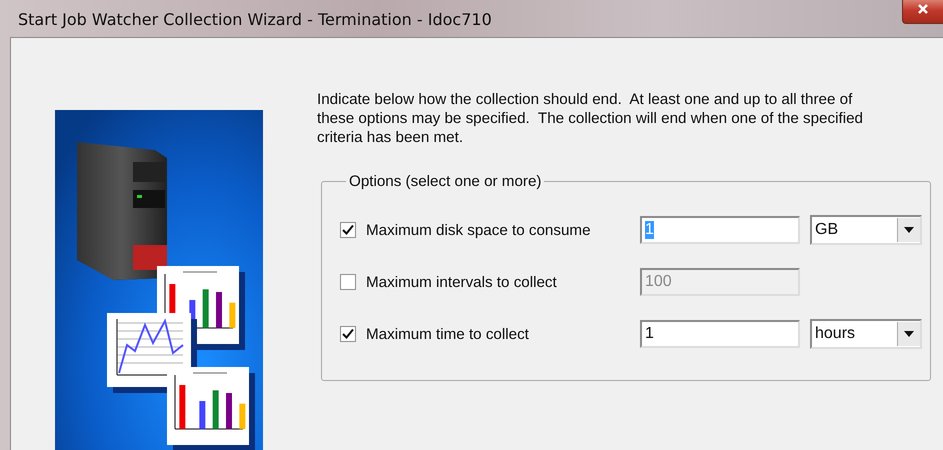 This screenshot has height=450, width=943. What do you see at coordinates (254, 19) in the screenshot?
I see `window-title: Start Job Watcher Collection Wizard - Termination - Idoc710` at bounding box center [254, 19].